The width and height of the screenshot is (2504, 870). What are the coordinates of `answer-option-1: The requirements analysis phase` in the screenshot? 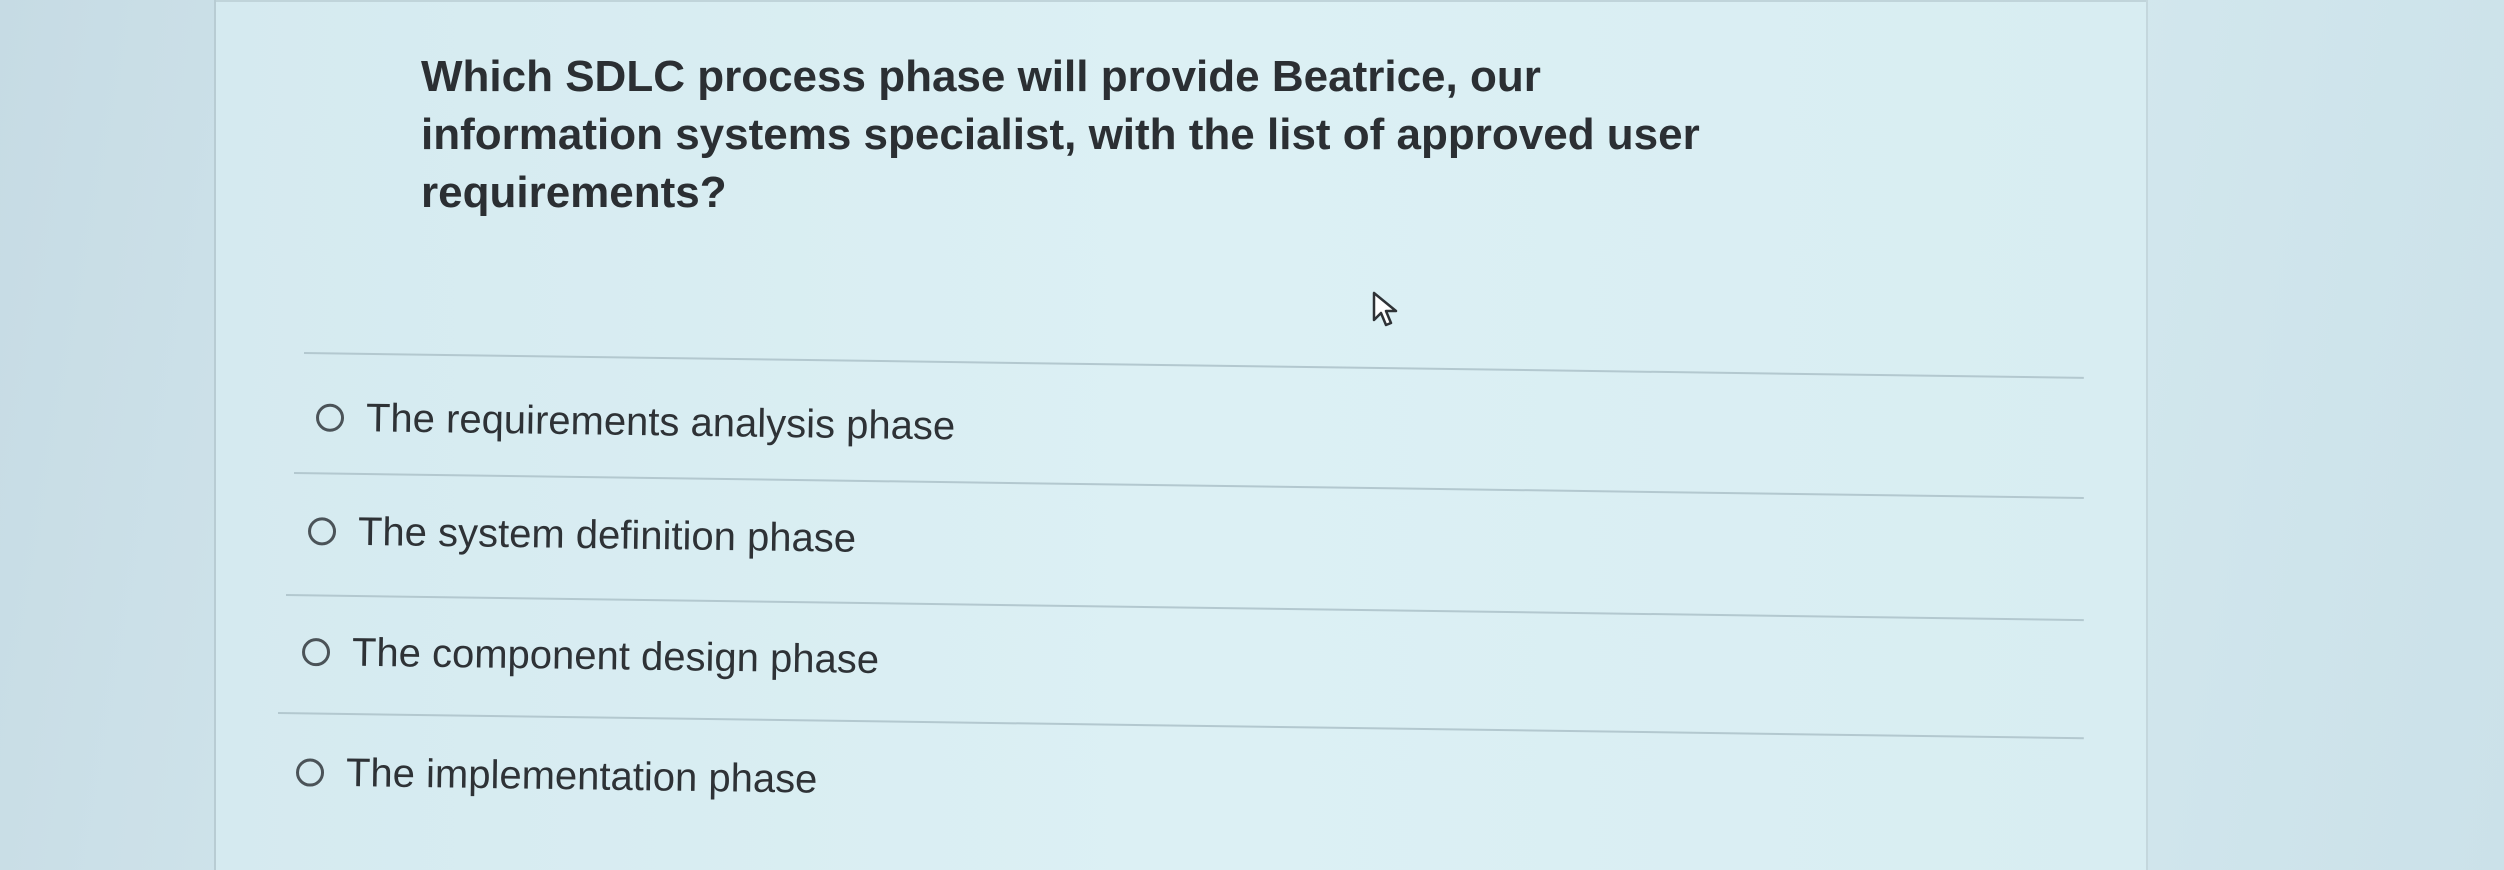 It's located at (635, 422).